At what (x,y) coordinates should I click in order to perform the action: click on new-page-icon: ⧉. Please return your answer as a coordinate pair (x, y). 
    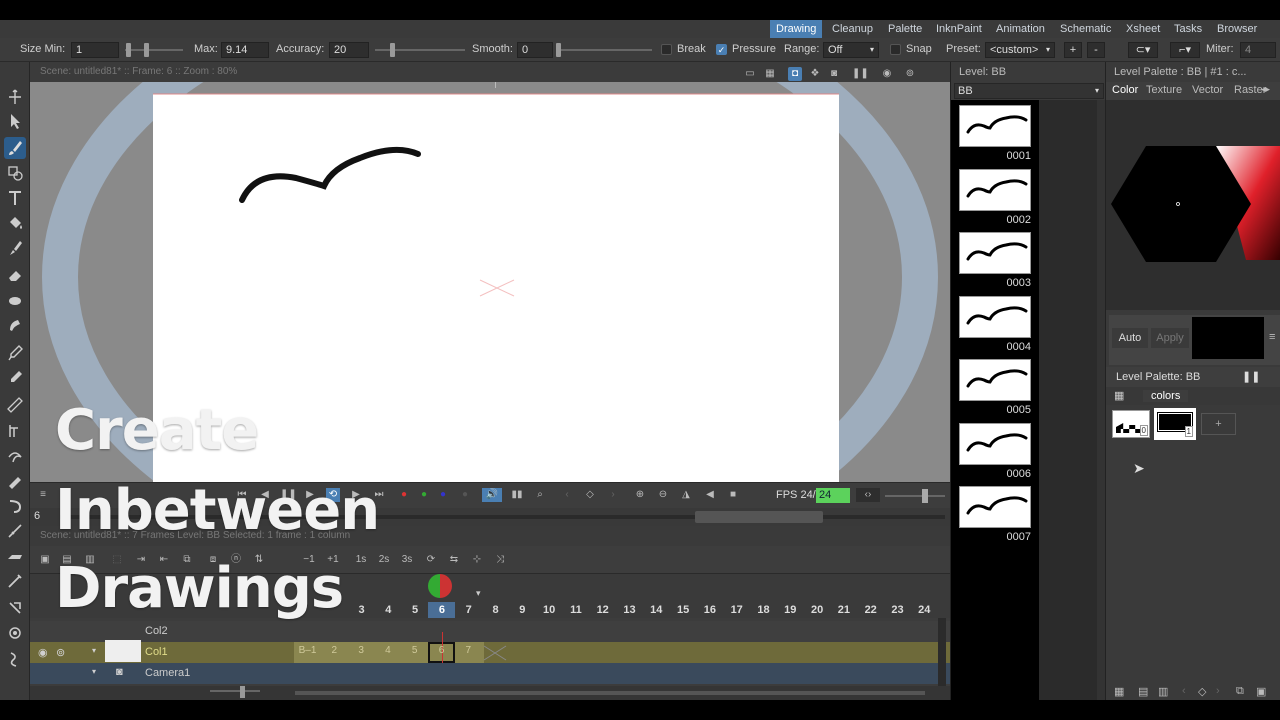
    Looking at the image, I should click on (1240, 691).